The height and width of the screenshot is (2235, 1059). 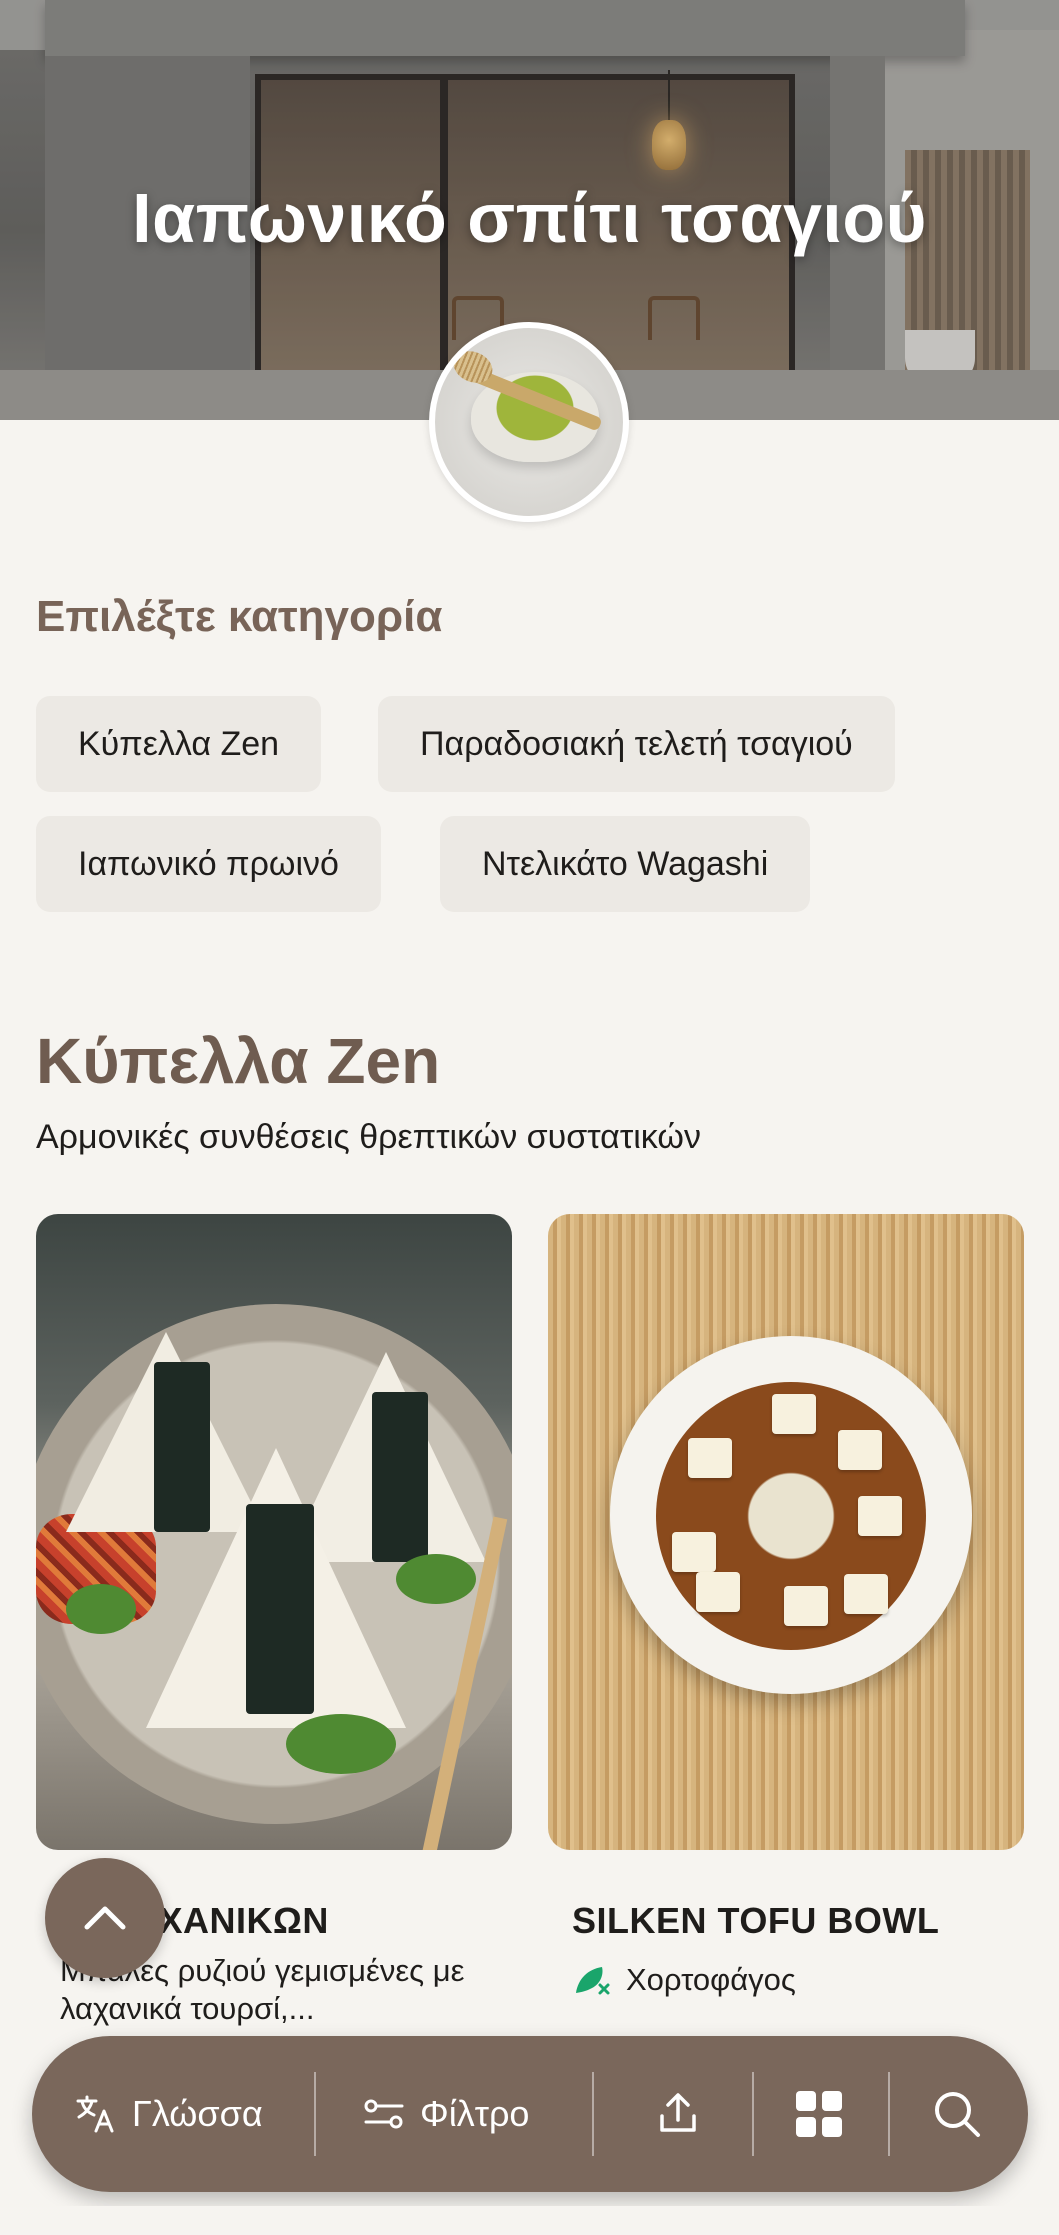 I want to click on grid-view-button, so click(x=819, y=2114).